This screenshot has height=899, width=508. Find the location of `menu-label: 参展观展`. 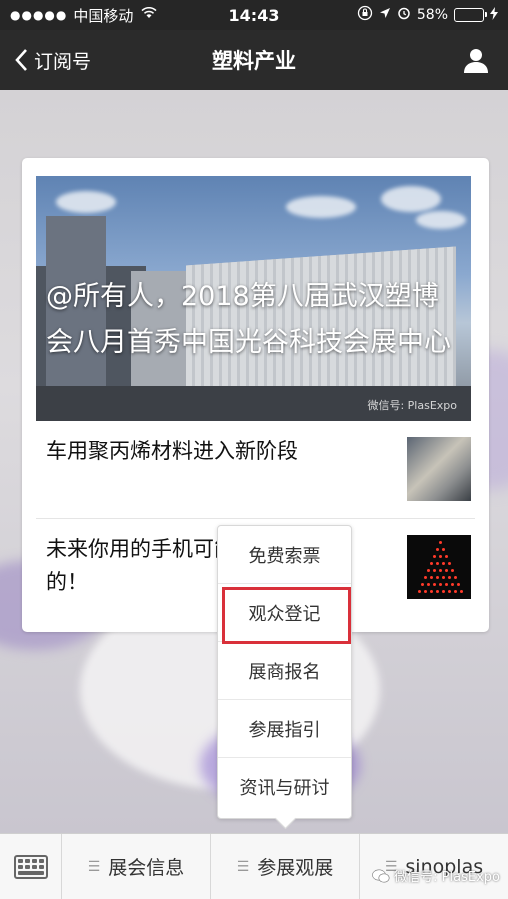

menu-label: 参展观展 is located at coordinates (295, 868).